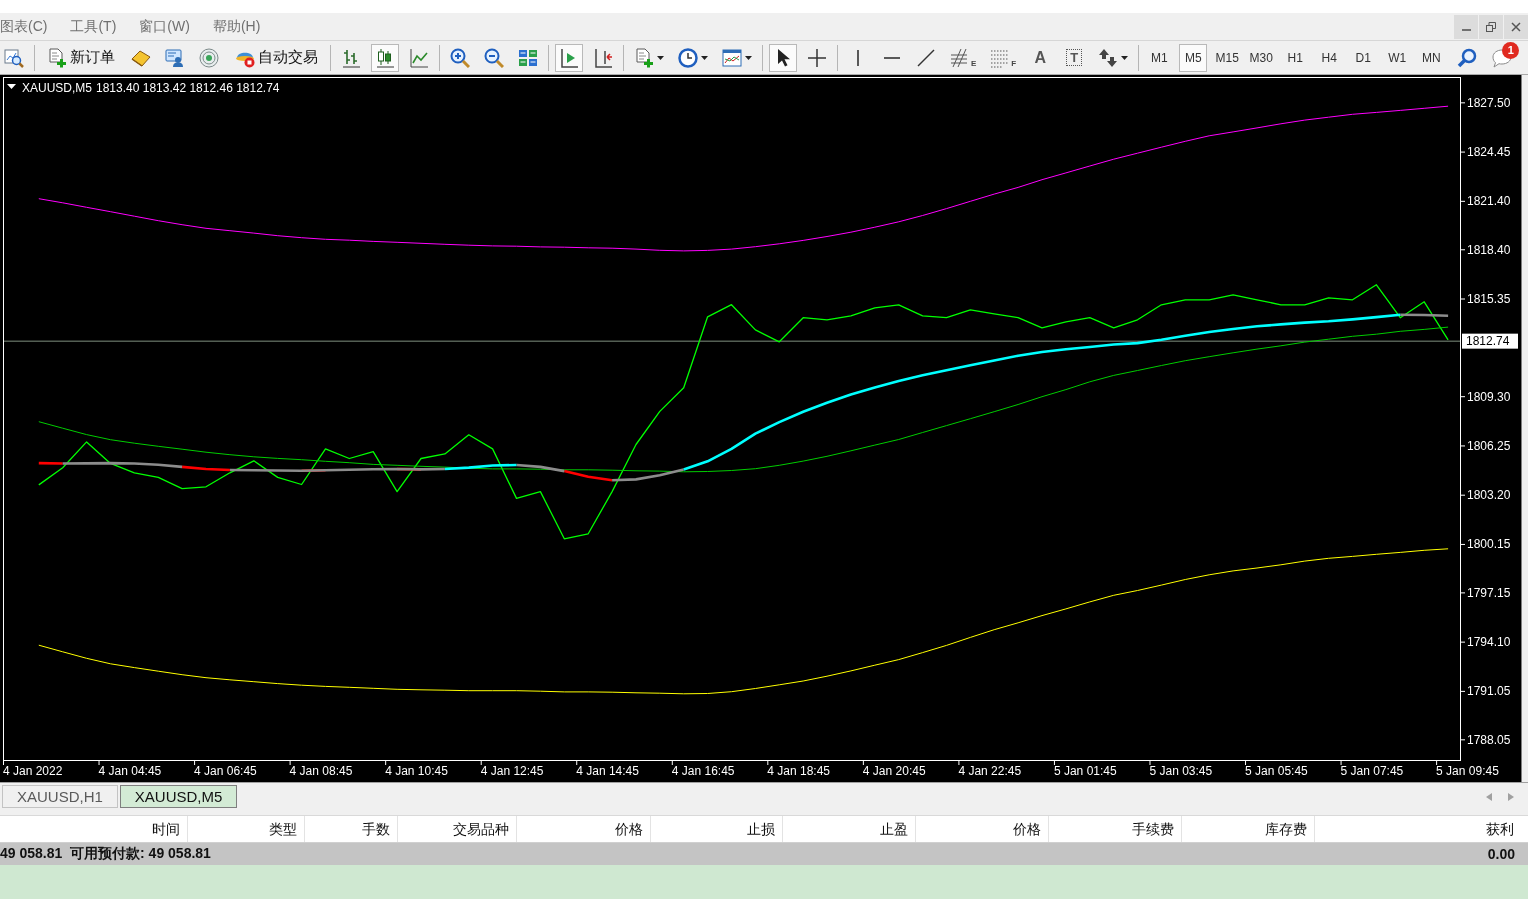 This screenshot has height=899, width=1528. I want to click on price-axis-label: 1827.50, so click(1489, 102).